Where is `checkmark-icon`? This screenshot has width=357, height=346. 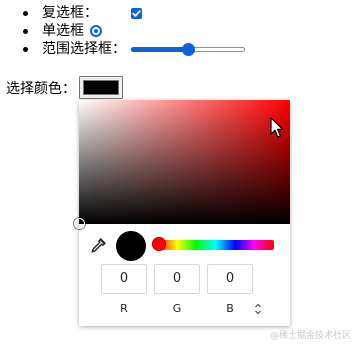
checkmark-icon is located at coordinates (136, 13).